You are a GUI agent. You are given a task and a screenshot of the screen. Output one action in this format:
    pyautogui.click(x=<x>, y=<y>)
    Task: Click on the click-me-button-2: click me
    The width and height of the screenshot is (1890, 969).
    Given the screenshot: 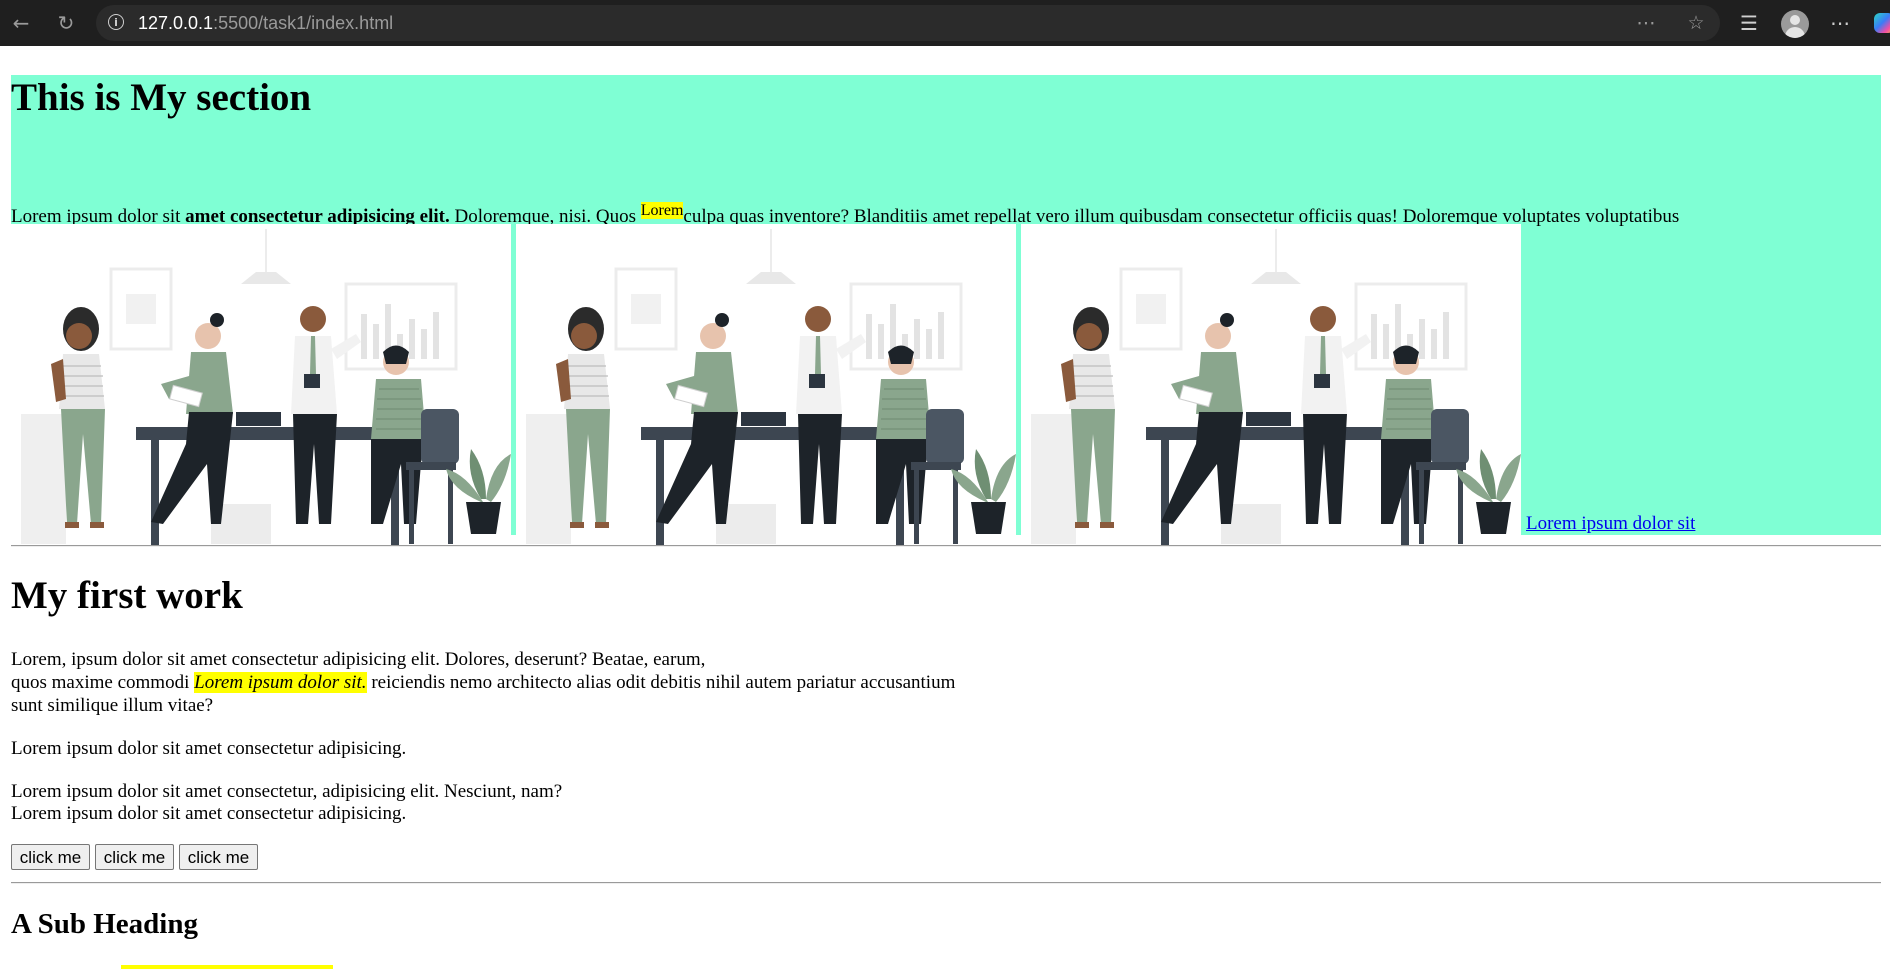 What is the action you would take?
    pyautogui.click(x=134, y=857)
    